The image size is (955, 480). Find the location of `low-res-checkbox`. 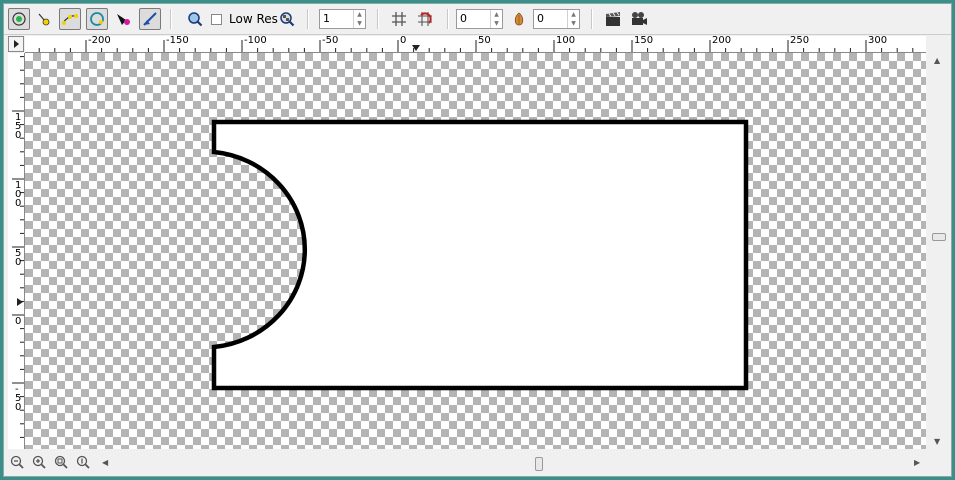

low-res-checkbox is located at coordinates (216, 19).